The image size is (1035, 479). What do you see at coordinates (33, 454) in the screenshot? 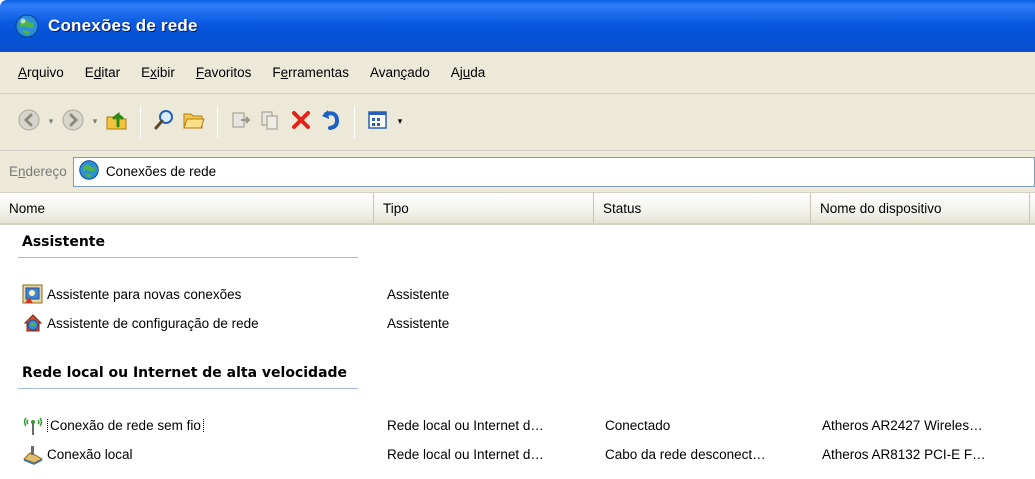
I see `local-area-connection-icon` at bounding box center [33, 454].